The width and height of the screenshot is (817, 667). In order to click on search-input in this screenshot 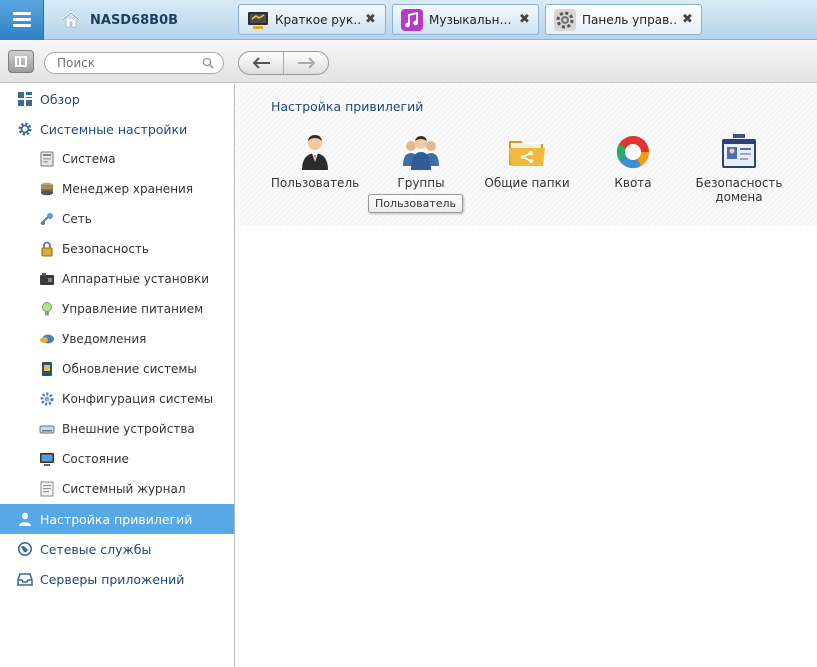, I will do `click(127, 63)`.